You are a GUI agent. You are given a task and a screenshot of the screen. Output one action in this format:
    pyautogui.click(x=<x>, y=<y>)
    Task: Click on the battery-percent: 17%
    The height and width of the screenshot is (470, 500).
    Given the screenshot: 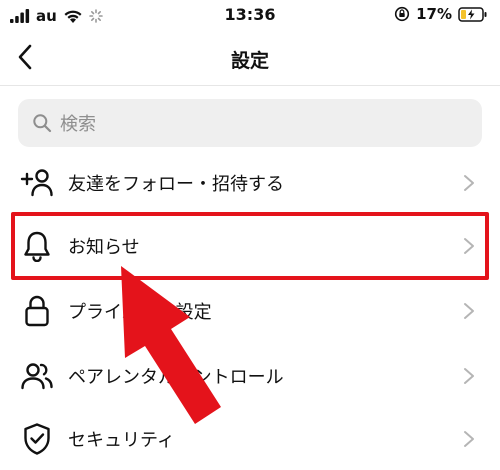 What is the action you would take?
    pyautogui.click(x=434, y=14)
    